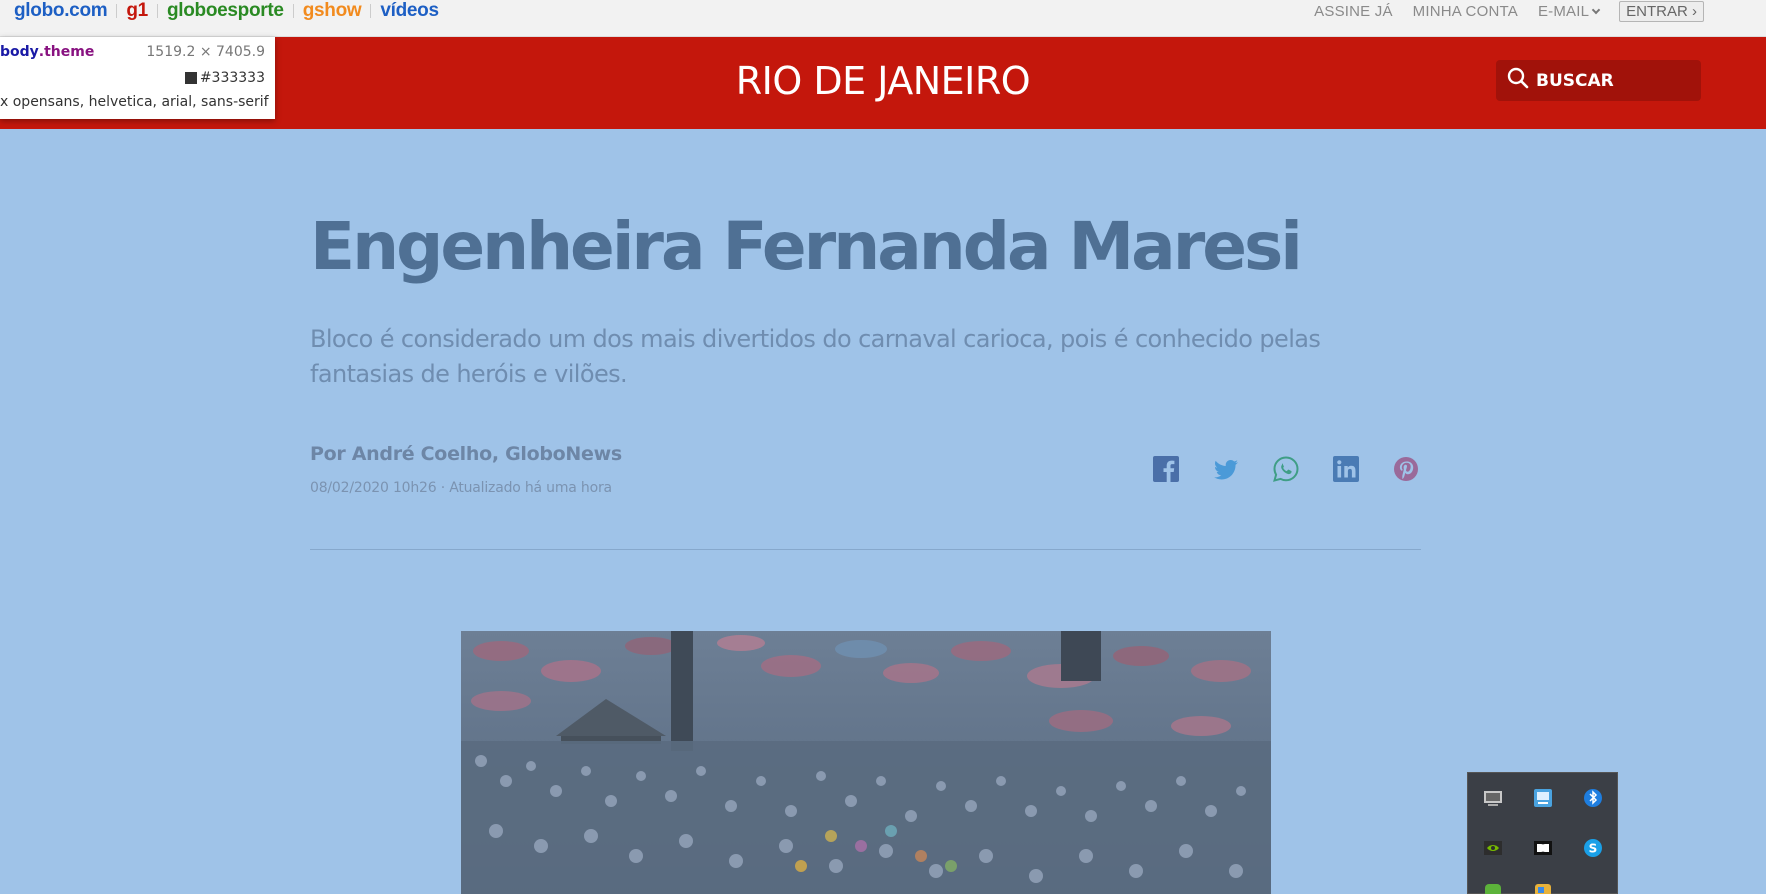 The image size is (1766, 894). I want to click on search-button: BUSCAR, so click(1598, 80).